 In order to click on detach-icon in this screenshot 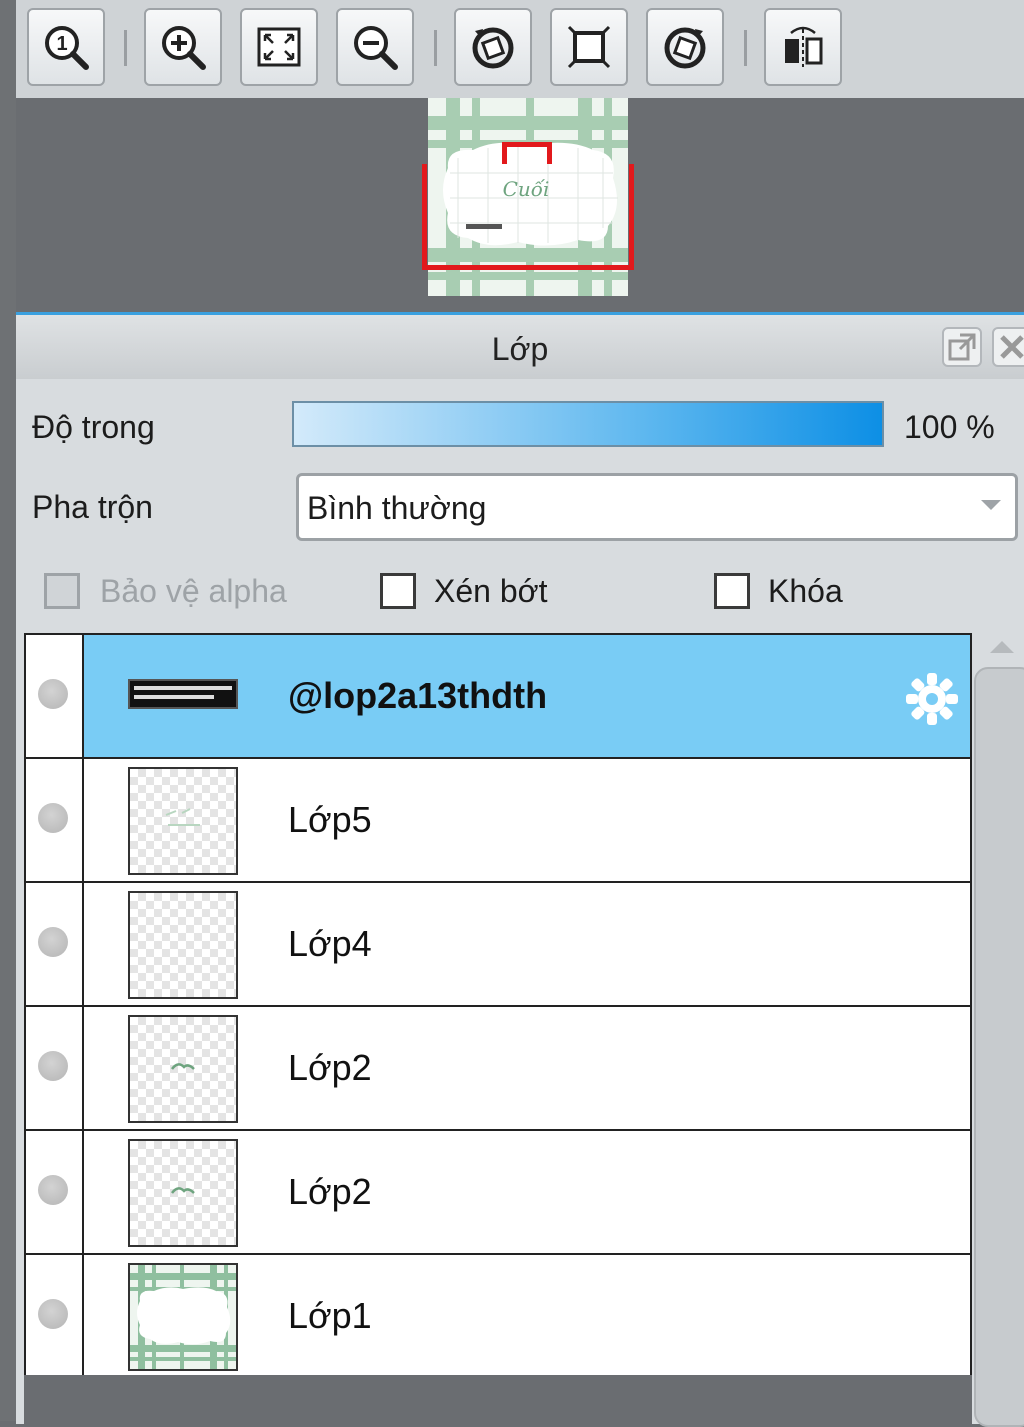, I will do `click(962, 347)`.